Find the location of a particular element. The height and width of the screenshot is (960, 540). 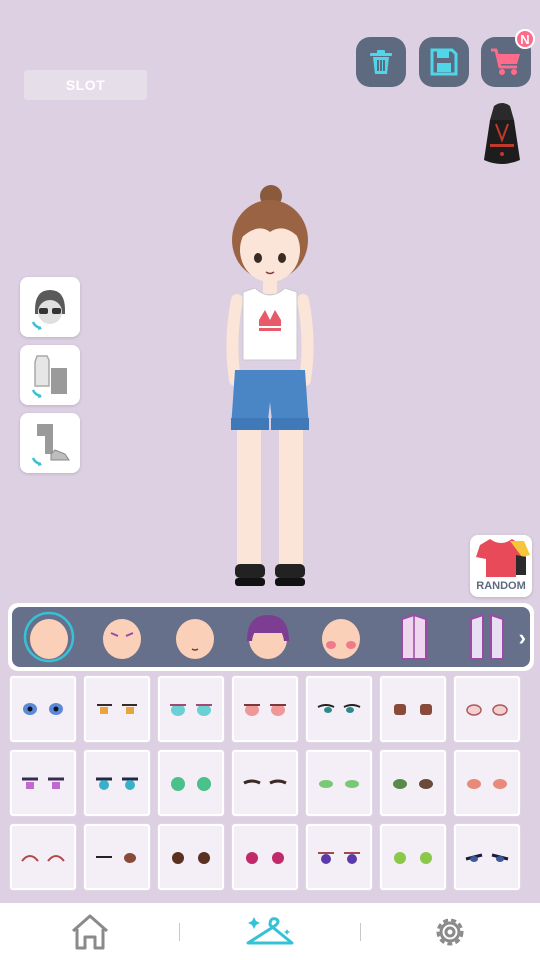

hair-glasses-icon is located at coordinates (48, 310).